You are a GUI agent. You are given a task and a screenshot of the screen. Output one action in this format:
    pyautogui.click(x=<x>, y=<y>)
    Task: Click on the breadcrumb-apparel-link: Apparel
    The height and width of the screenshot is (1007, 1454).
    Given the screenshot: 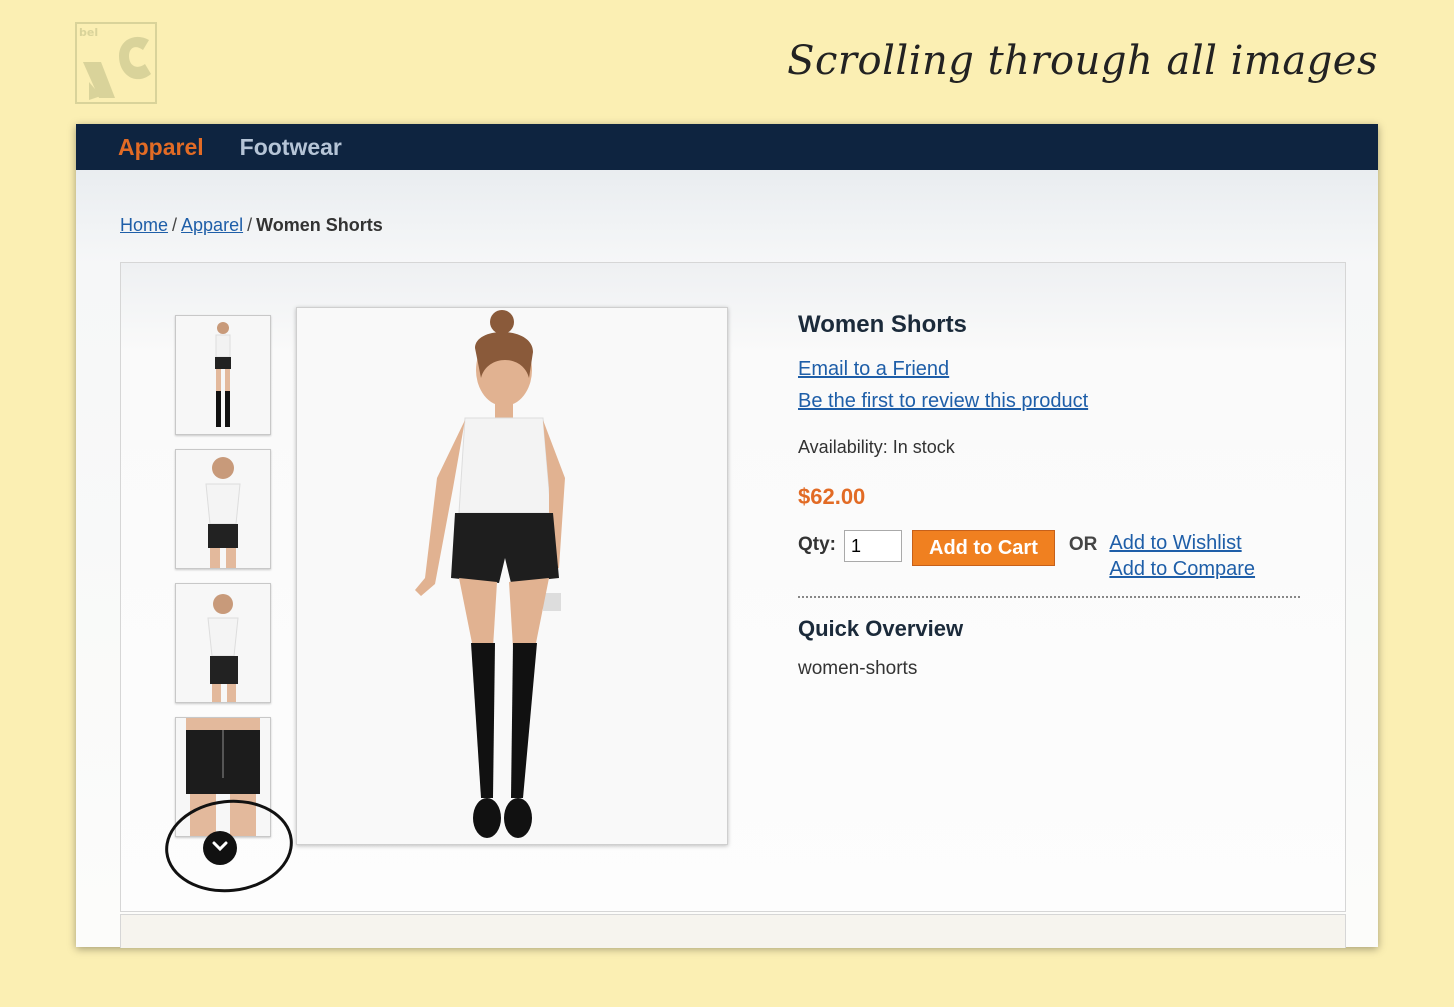 What is the action you would take?
    pyautogui.click(x=212, y=225)
    